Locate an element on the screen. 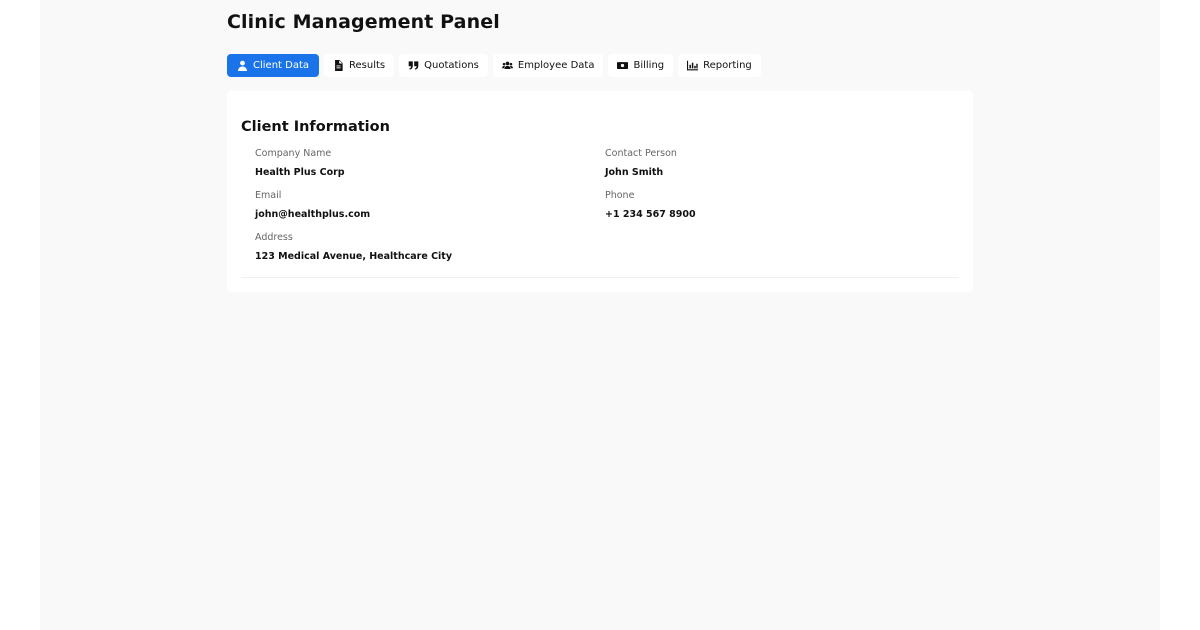 The height and width of the screenshot is (630, 1200). contact-person-value: John Smith is located at coordinates (634, 172).